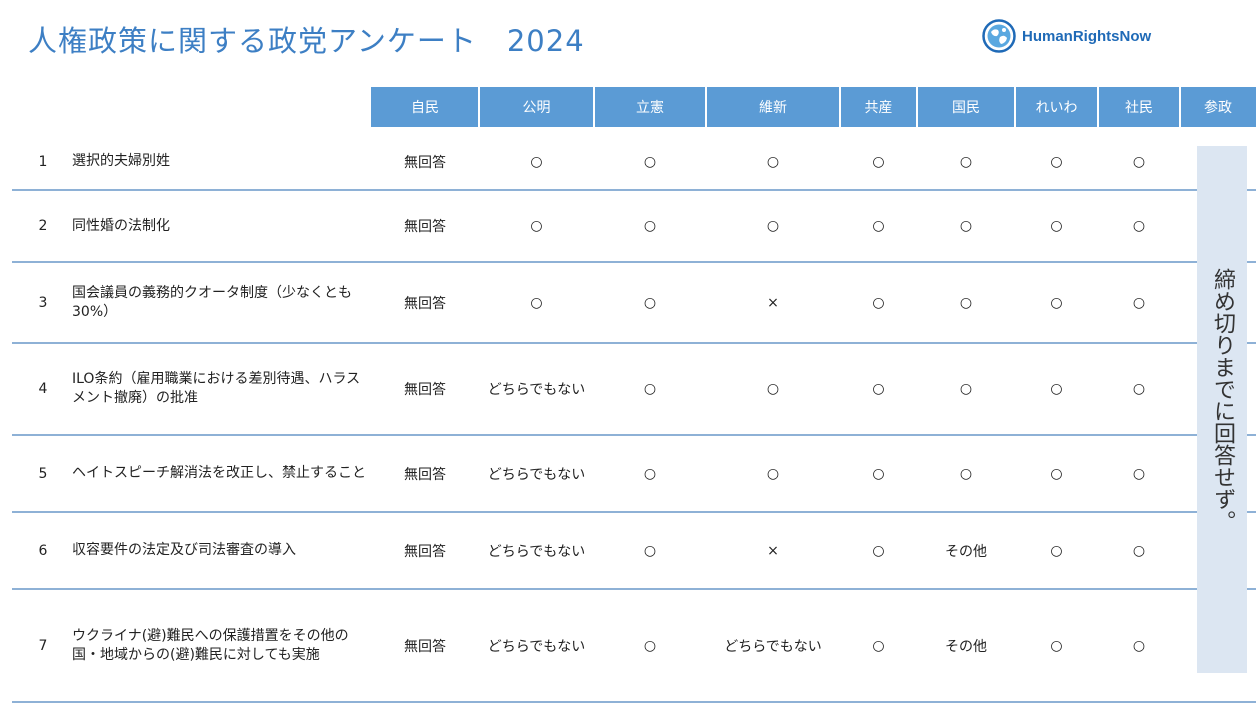 This screenshot has height=706, width=1256. Describe the element at coordinates (43, 550) in the screenshot. I see `row-number: 6` at that location.